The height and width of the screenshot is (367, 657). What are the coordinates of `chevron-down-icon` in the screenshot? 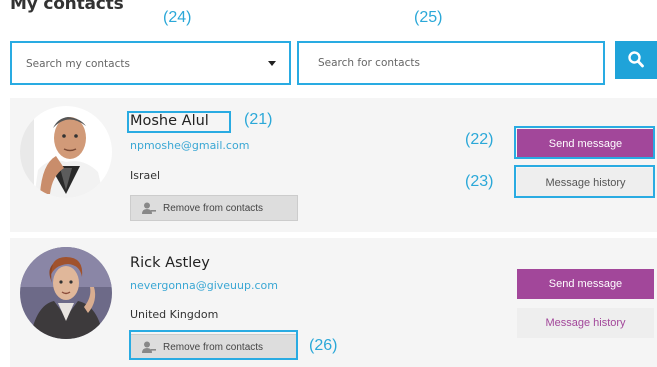 It's located at (272, 63).